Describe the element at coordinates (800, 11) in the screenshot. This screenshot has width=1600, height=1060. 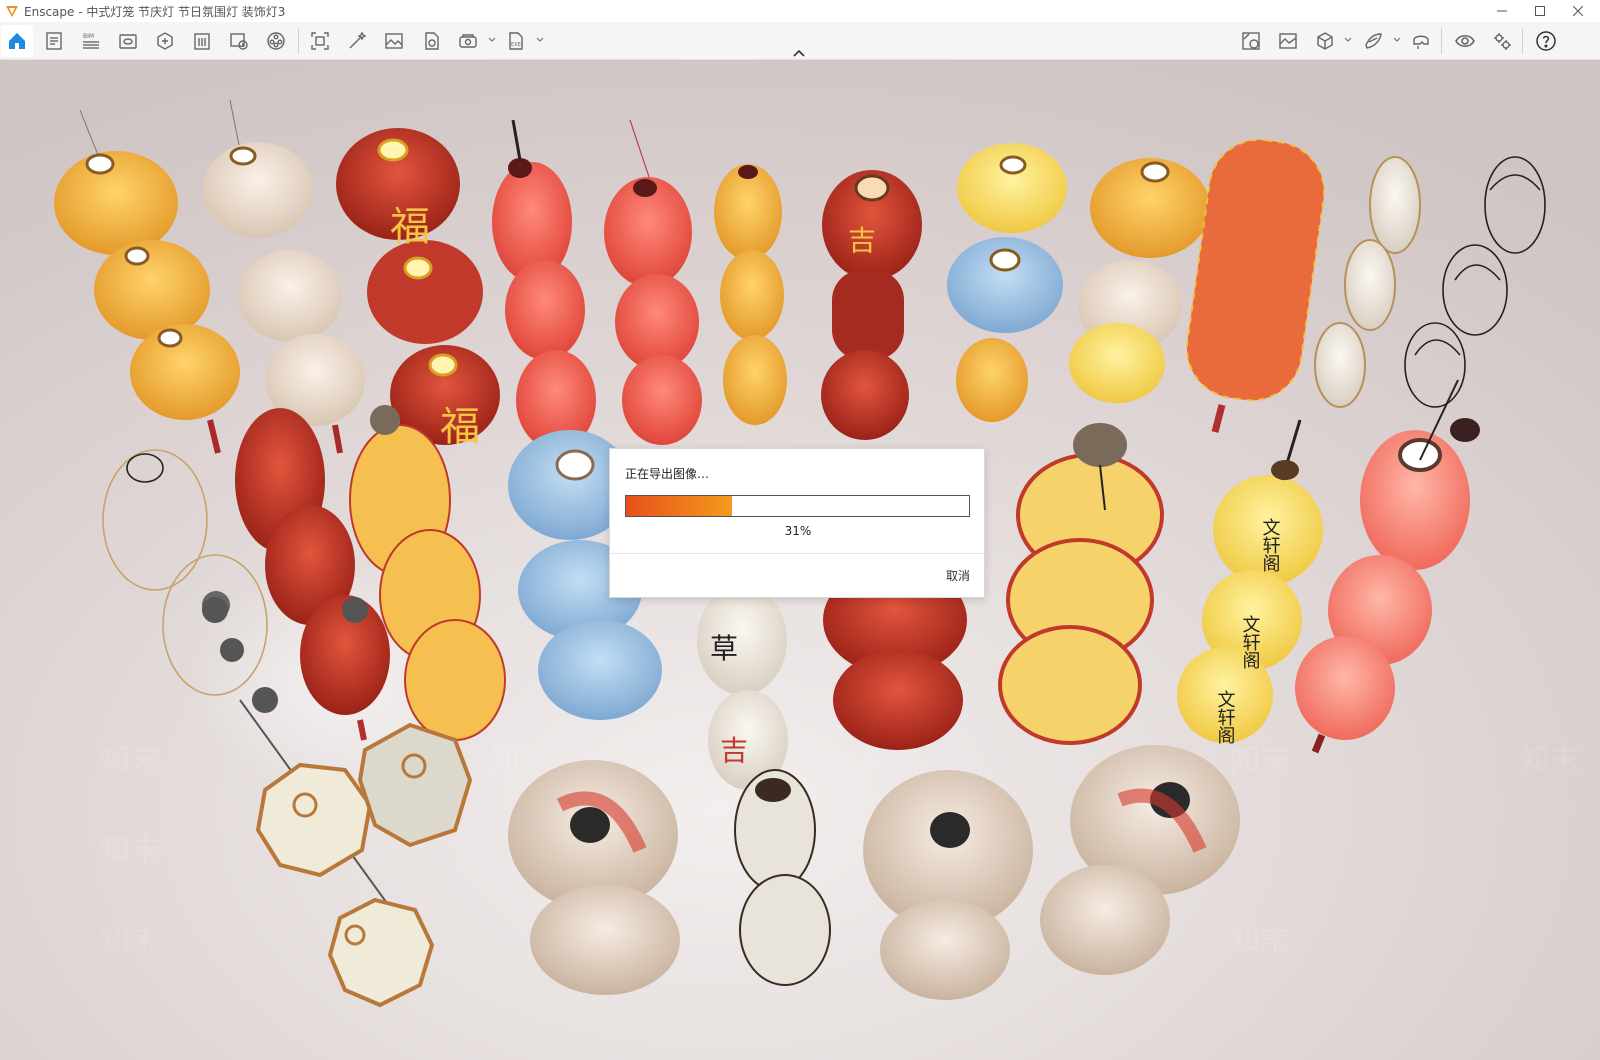
I see `title-bar: Enscape - 中式灯笼 节庆灯 节日氛围灯 装饰灯3` at that location.